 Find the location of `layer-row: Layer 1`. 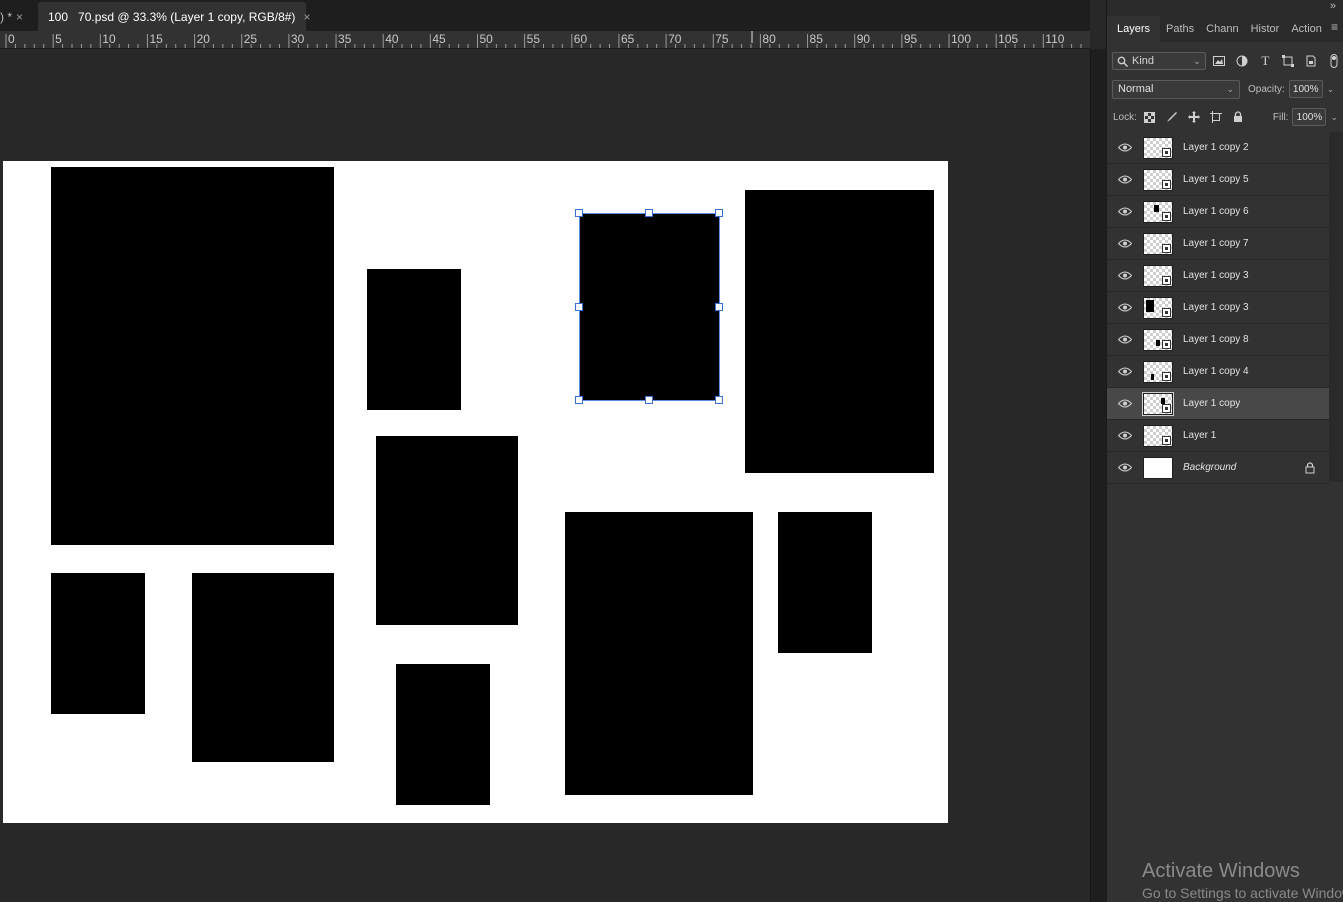

layer-row: Layer 1 is located at coordinates (1218, 436).